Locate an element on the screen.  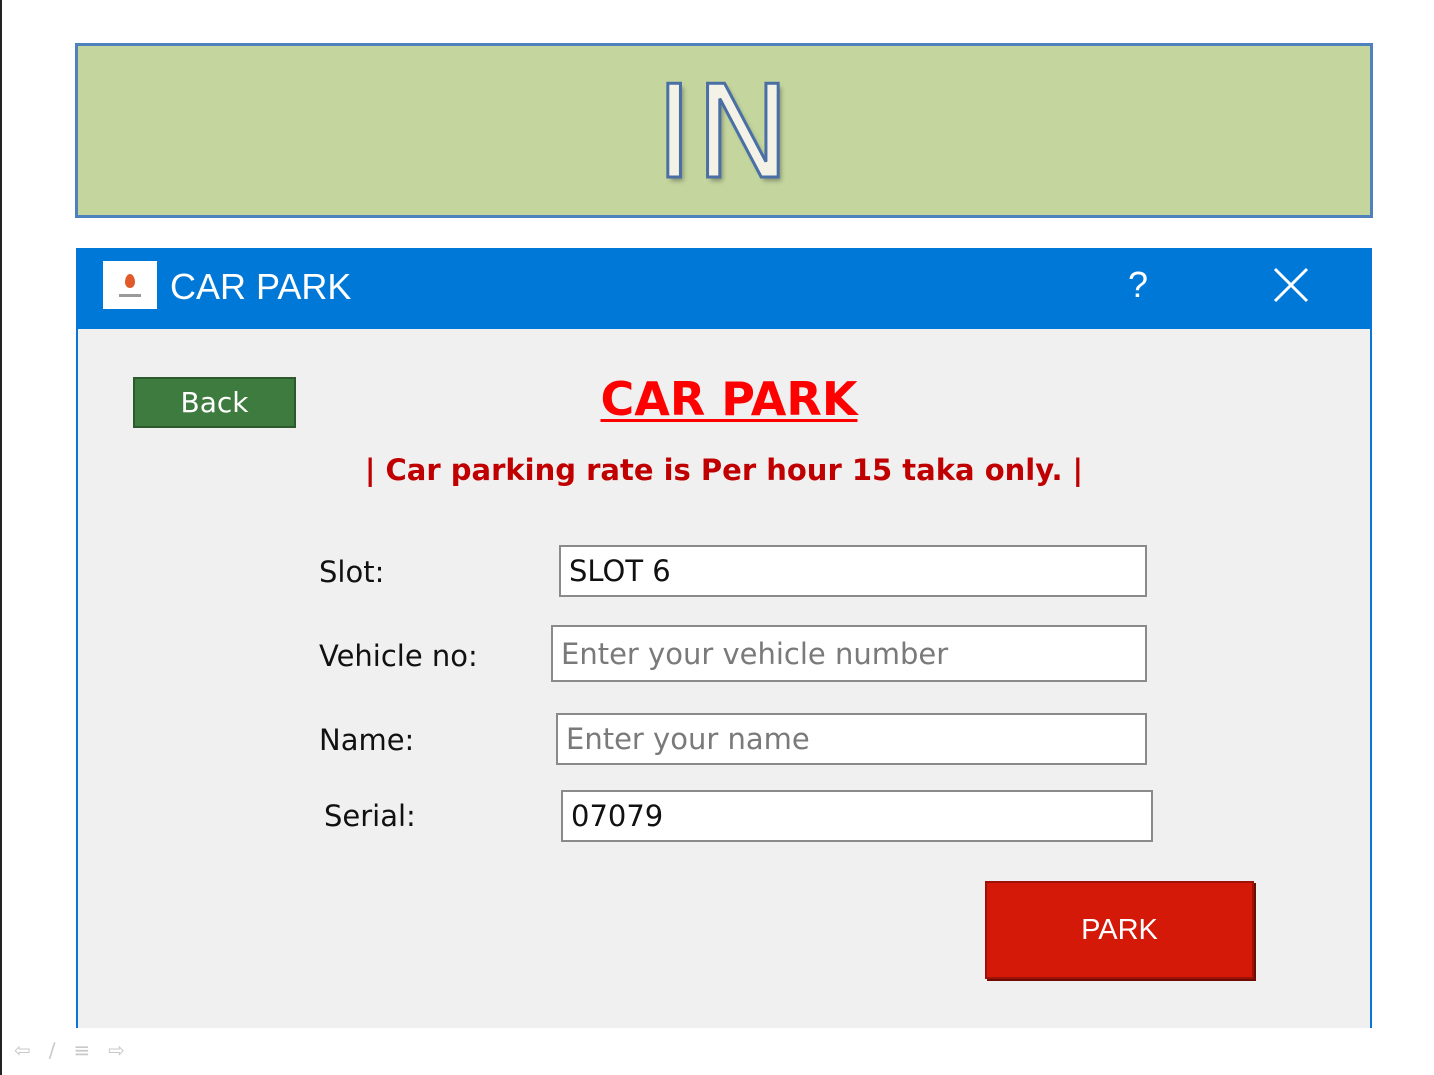
form-heading: CAR PARK is located at coordinates (724, 399).